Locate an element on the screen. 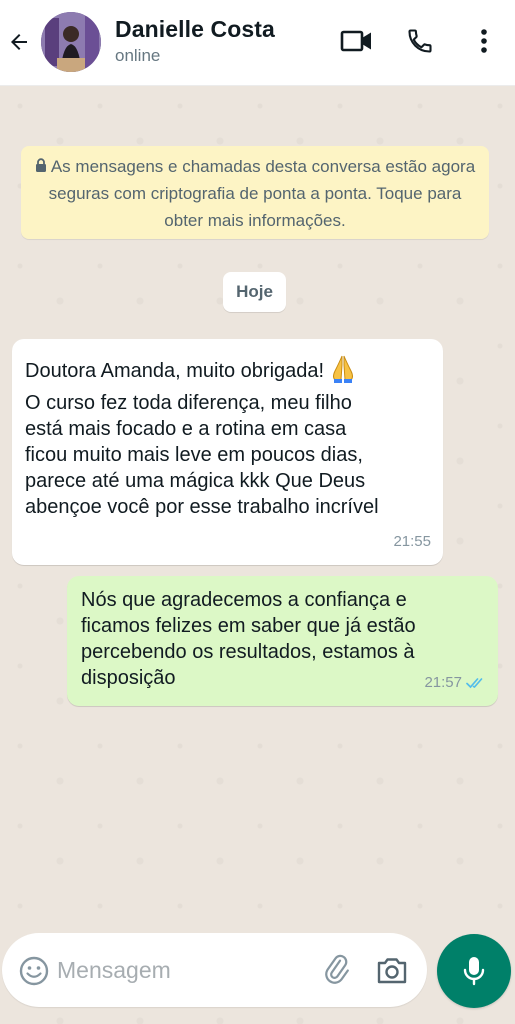 This screenshot has width=515, height=1024. back-button is located at coordinates (19, 42).